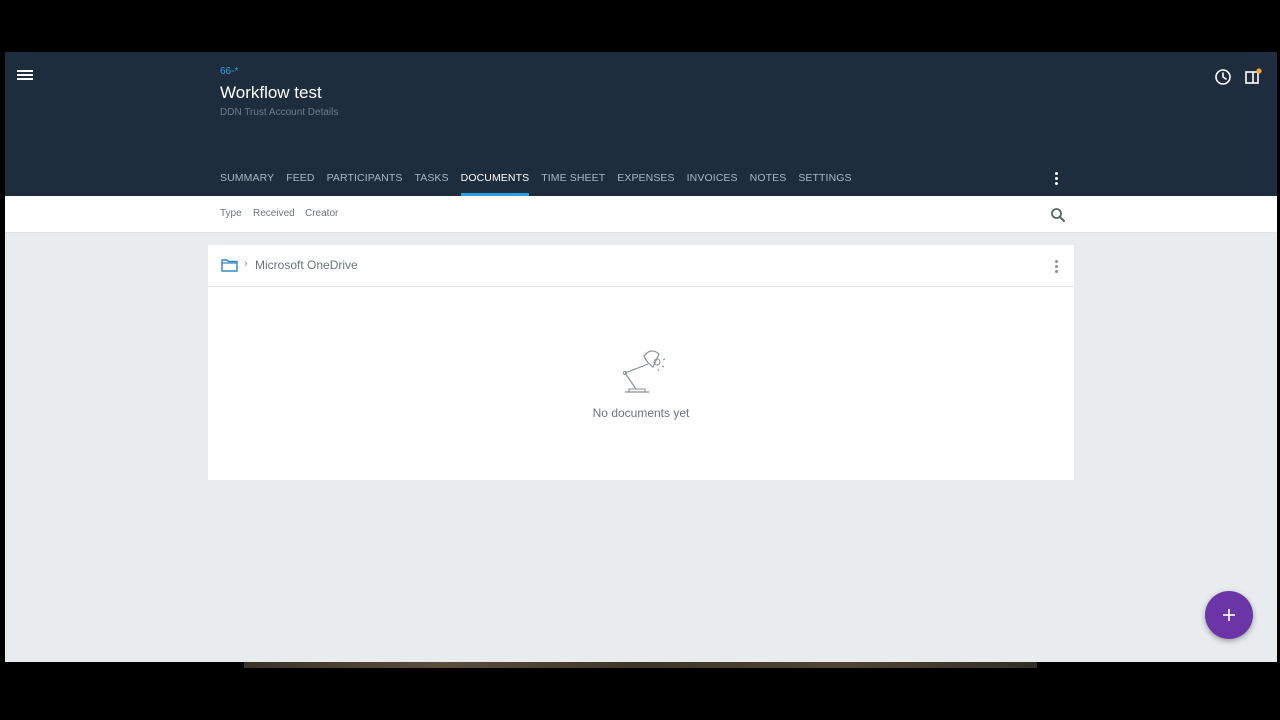  Describe the element at coordinates (824, 180) in the screenshot. I see `tab-settings: SETTINGS` at that location.